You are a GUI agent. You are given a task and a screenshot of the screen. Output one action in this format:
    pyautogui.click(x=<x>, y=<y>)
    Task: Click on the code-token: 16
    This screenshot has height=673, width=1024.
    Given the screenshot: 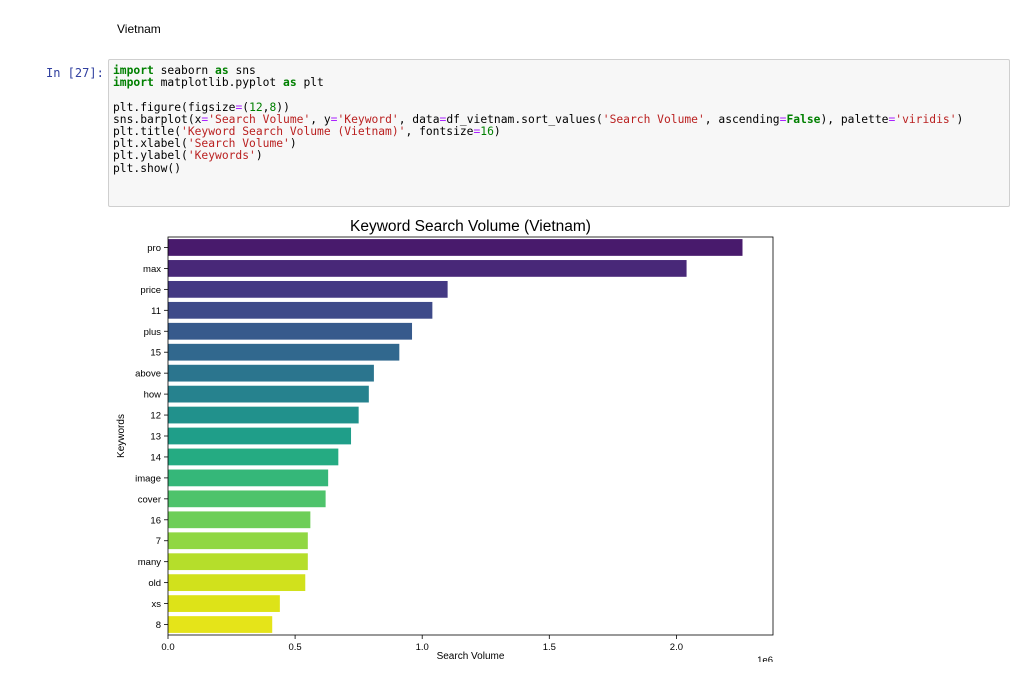 What is the action you would take?
    pyautogui.click(x=487, y=131)
    